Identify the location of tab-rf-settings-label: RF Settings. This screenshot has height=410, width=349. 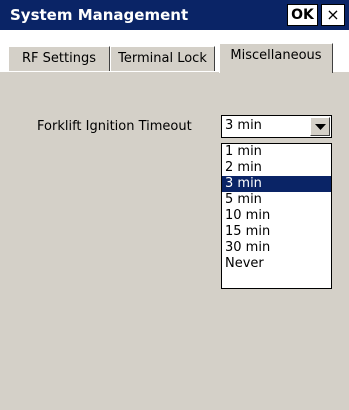
(59, 58).